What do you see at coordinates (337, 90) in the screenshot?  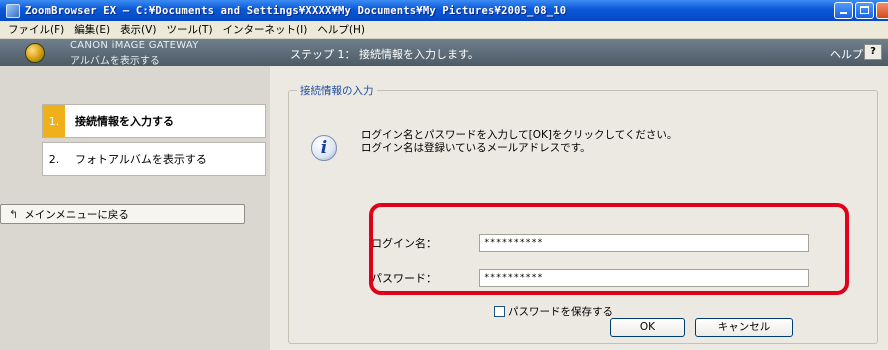 I see `group-title: 接続情報の入力` at bounding box center [337, 90].